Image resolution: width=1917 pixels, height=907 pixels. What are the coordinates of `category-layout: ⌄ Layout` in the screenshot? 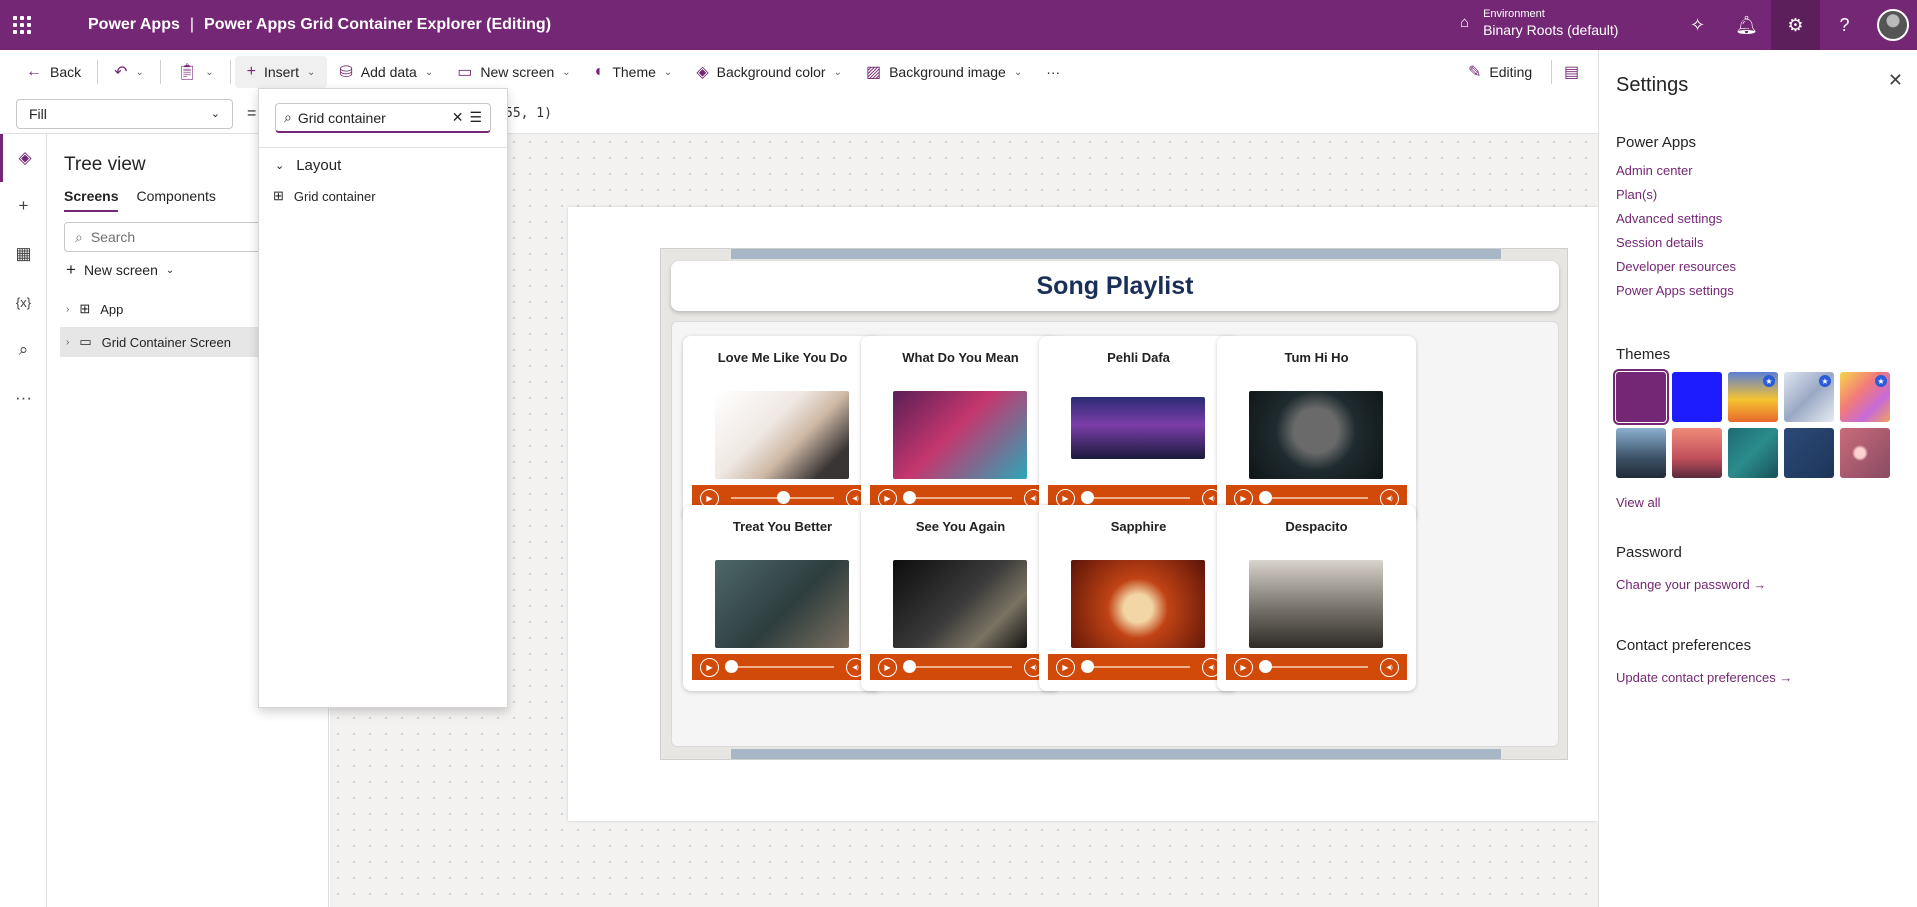 It's located at (308, 165).